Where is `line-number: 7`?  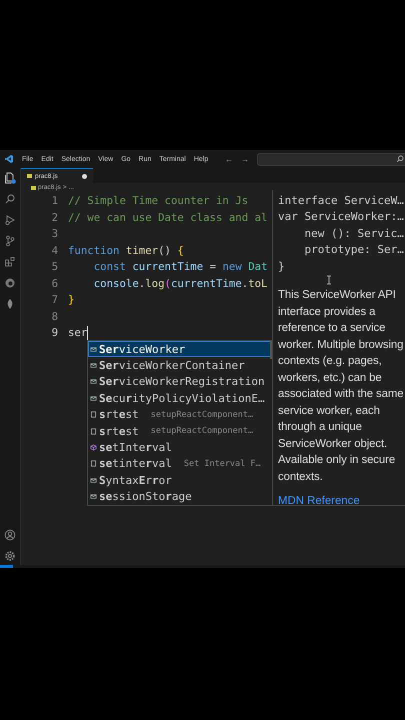
line-number: 7 is located at coordinates (54, 300).